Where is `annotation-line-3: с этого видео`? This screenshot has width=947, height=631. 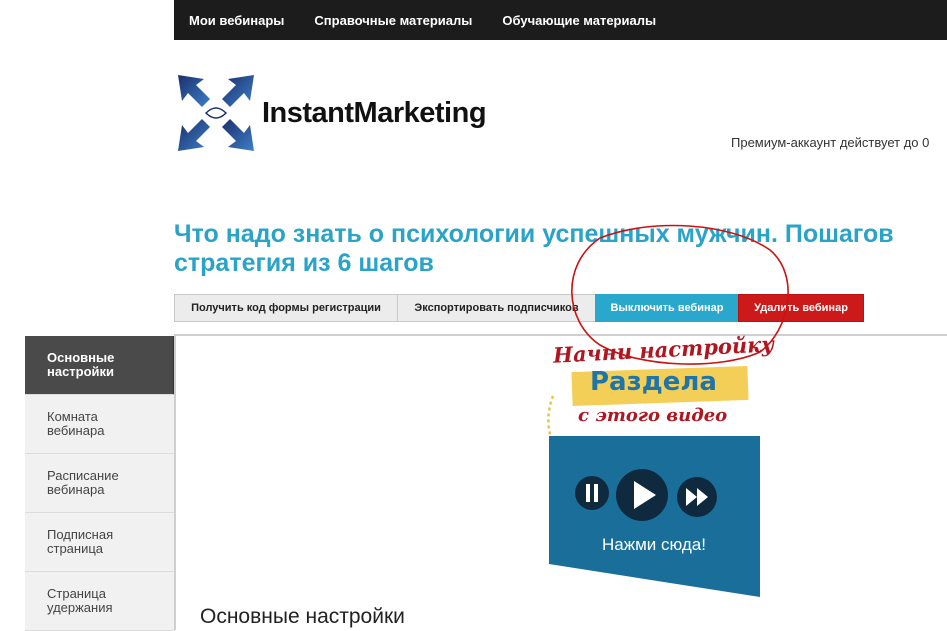
annotation-line-3: с этого видео is located at coordinates (653, 415).